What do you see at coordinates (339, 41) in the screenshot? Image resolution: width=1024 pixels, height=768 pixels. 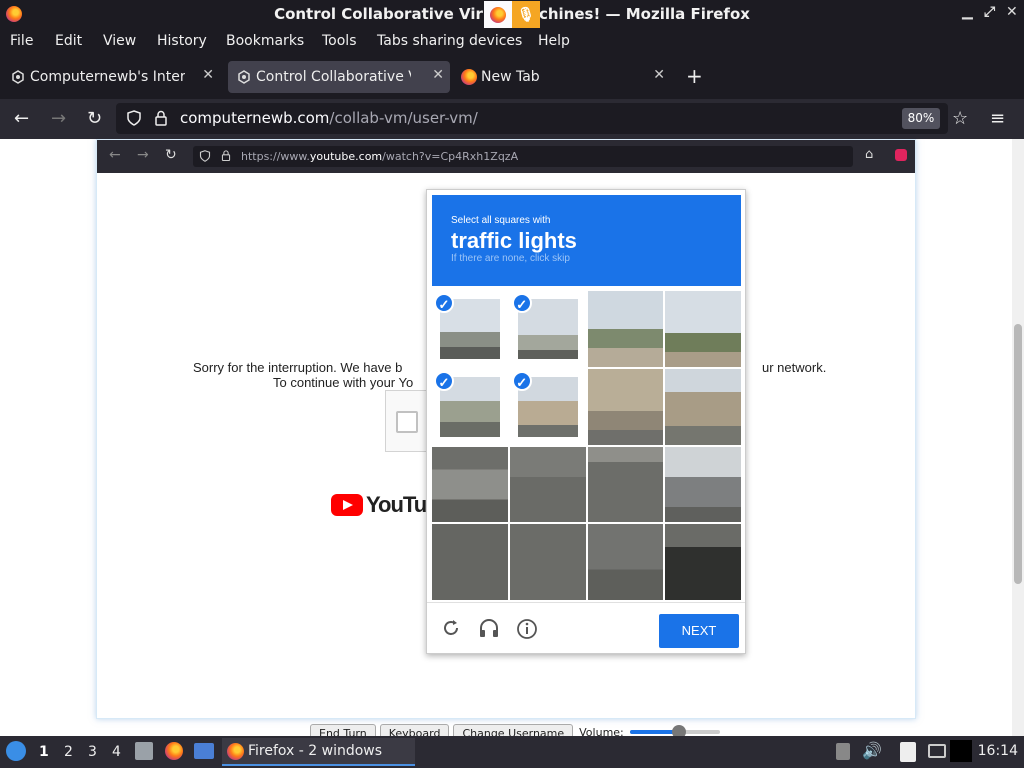 I see `menu-tools: Tools` at bounding box center [339, 41].